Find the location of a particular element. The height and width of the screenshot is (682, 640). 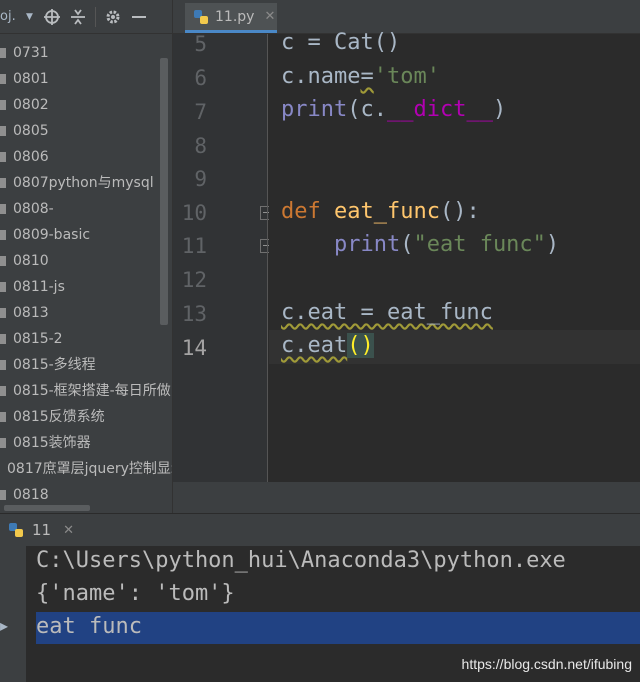

tree-item: 0813 is located at coordinates (86, 313).